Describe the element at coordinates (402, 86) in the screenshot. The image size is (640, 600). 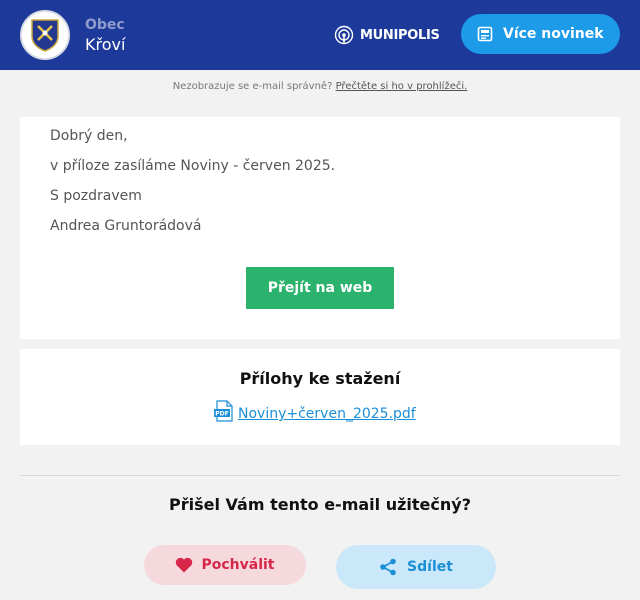
I see `view-in-browser-link: Přečtěte si ho v prohlížeči.` at that location.